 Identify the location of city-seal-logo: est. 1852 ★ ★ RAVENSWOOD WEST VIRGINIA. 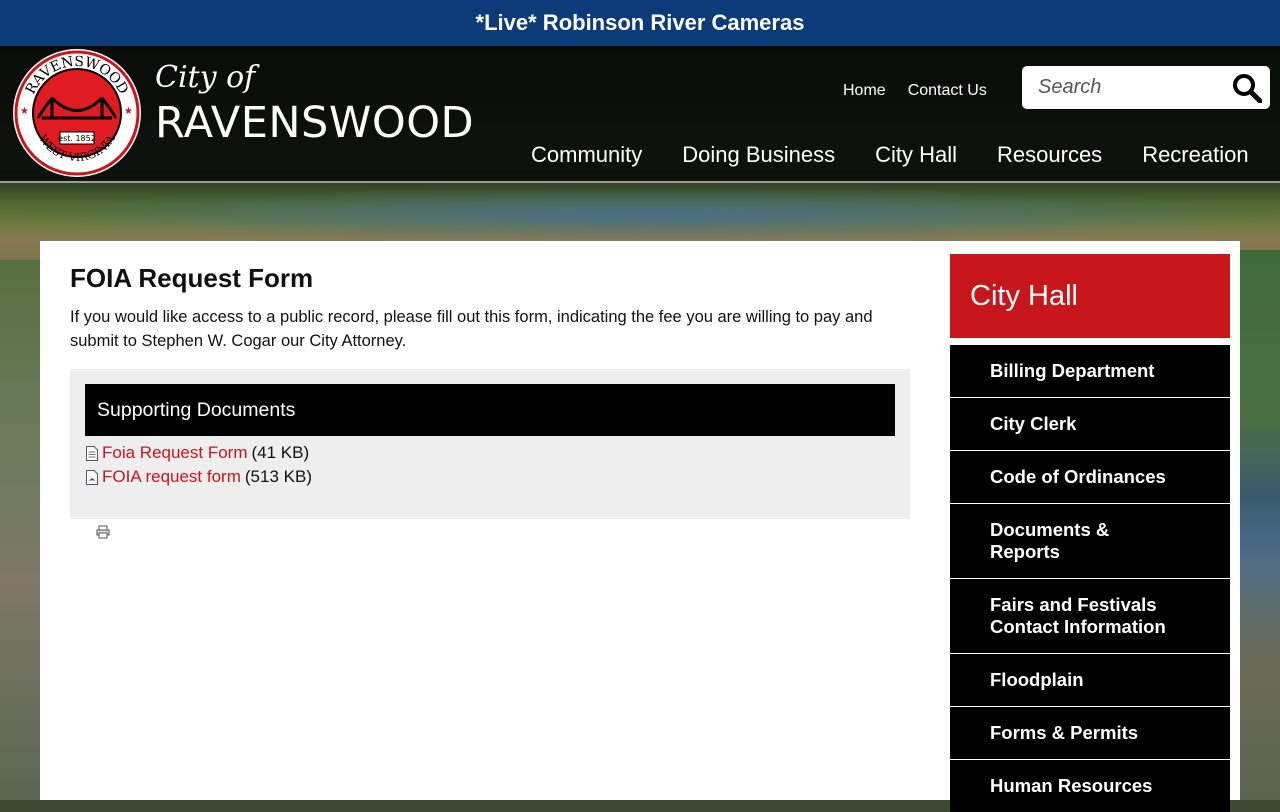
(77, 113).